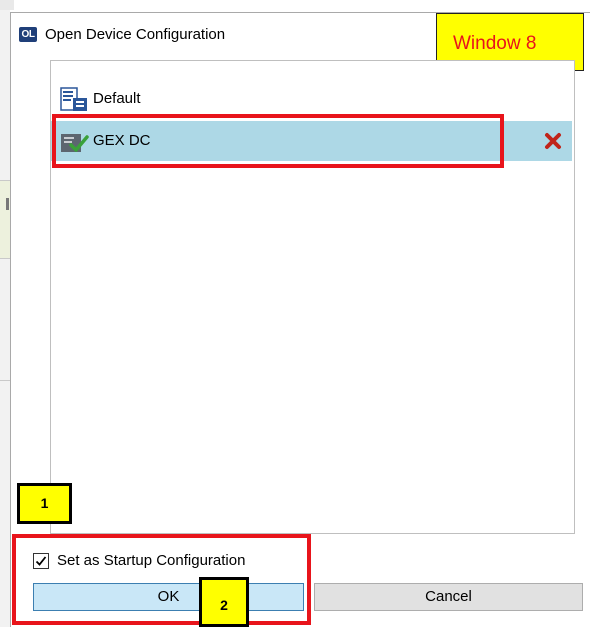 This screenshot has width=590, height=627. Describe the element at coordinates (553, 141) in the screenshot. I see `delete-x-icon` at that location.